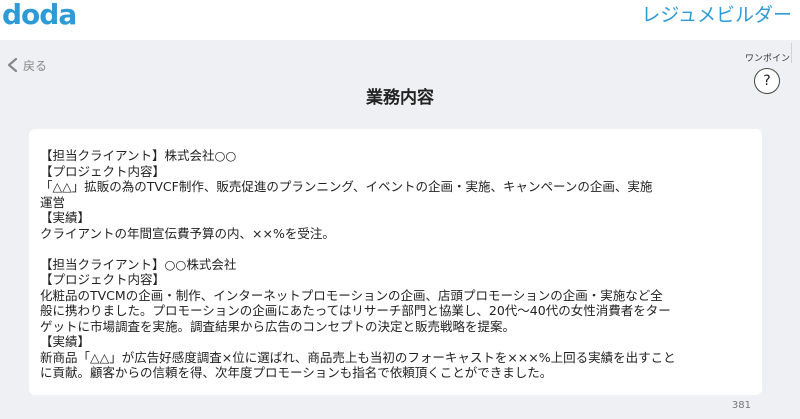  Describe the element at coordinates (741, 405) in the screenshot. I see `character-count: 381` at that location.